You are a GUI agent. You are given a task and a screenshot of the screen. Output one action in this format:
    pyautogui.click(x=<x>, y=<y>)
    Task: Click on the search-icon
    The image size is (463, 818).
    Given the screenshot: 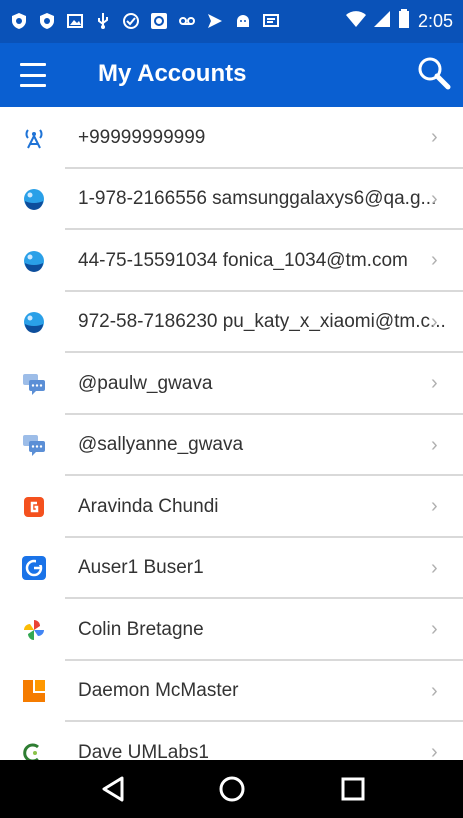 What is the action you would take?
    pyautogui.click(x=434, y=73)
    